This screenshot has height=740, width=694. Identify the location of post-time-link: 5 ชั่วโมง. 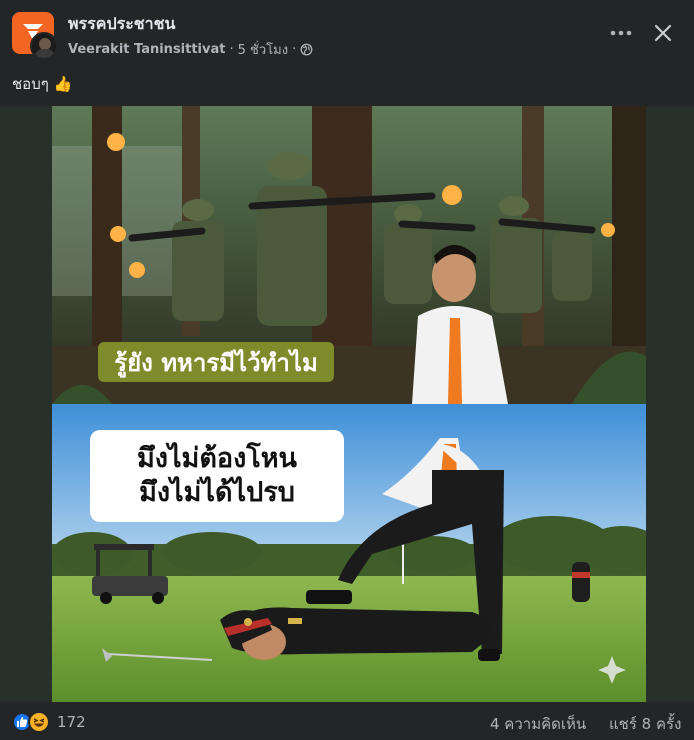
(263, 49).